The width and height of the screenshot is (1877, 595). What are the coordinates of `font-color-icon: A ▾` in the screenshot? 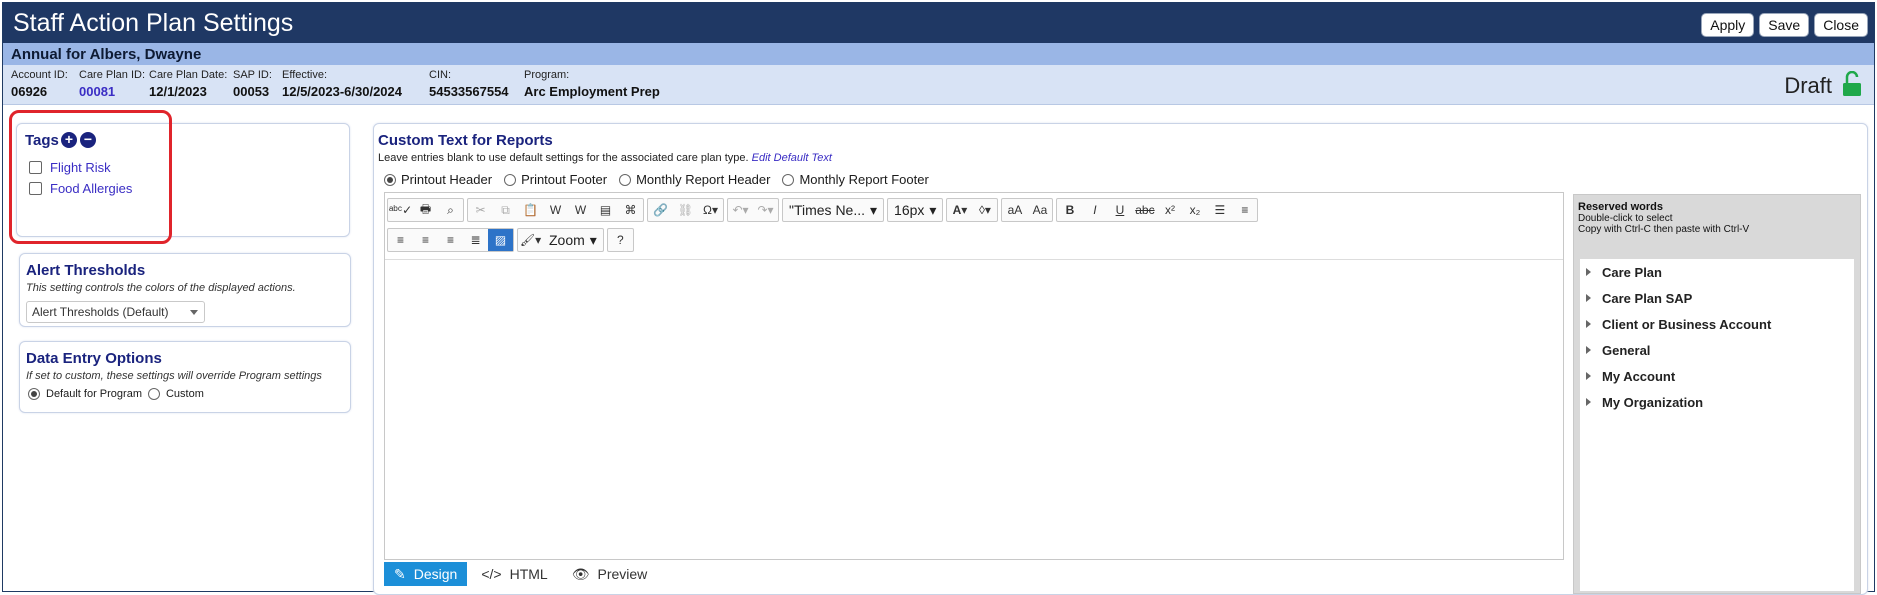 It's located at (959, 210).